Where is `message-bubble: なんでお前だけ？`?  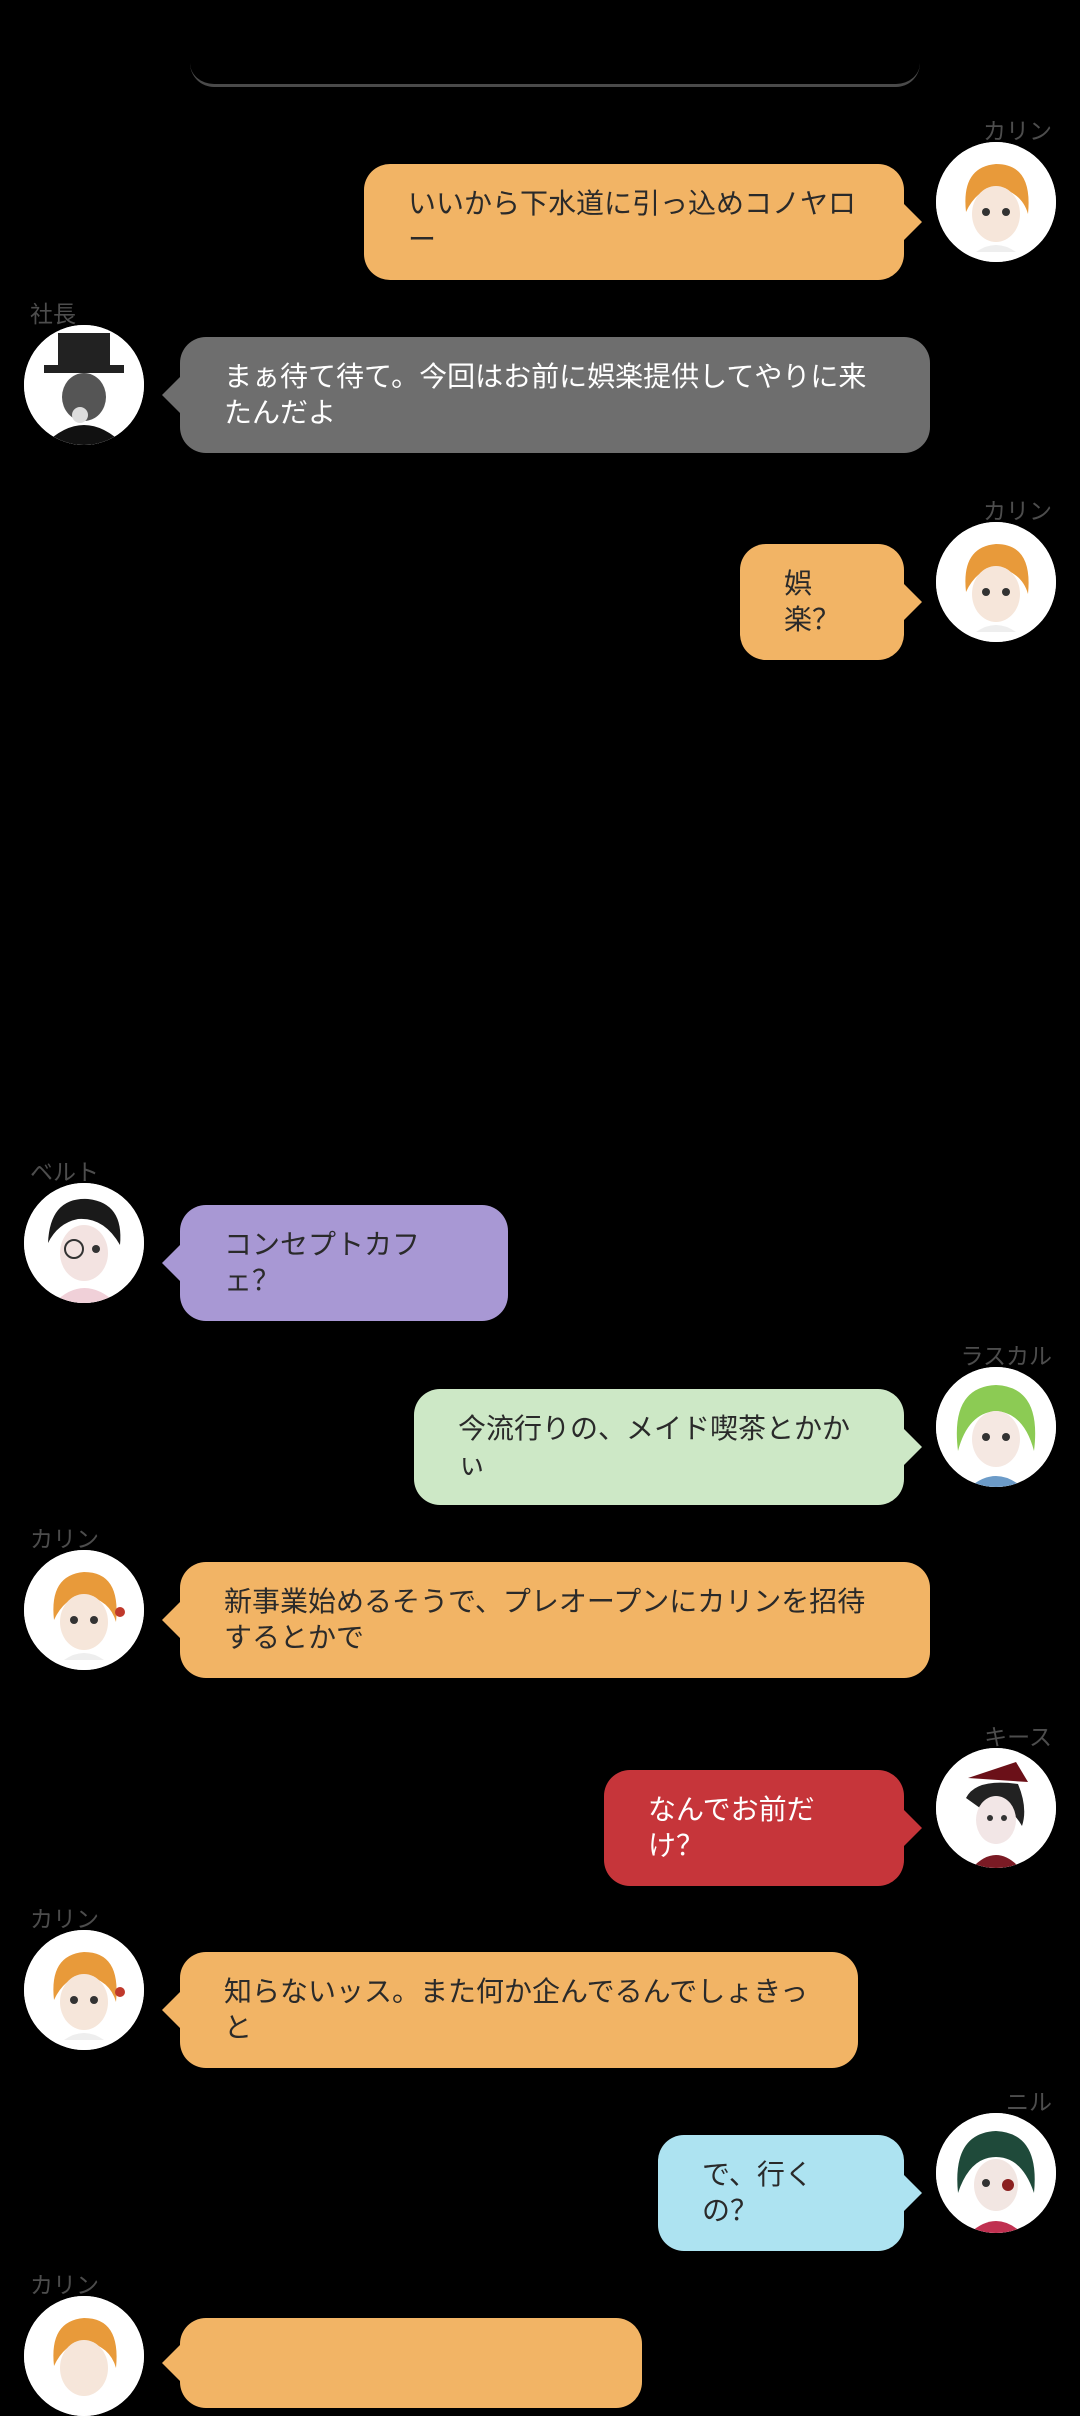
message-bubble: なんでお前だけ？ is located at coordinates (763, 1828).